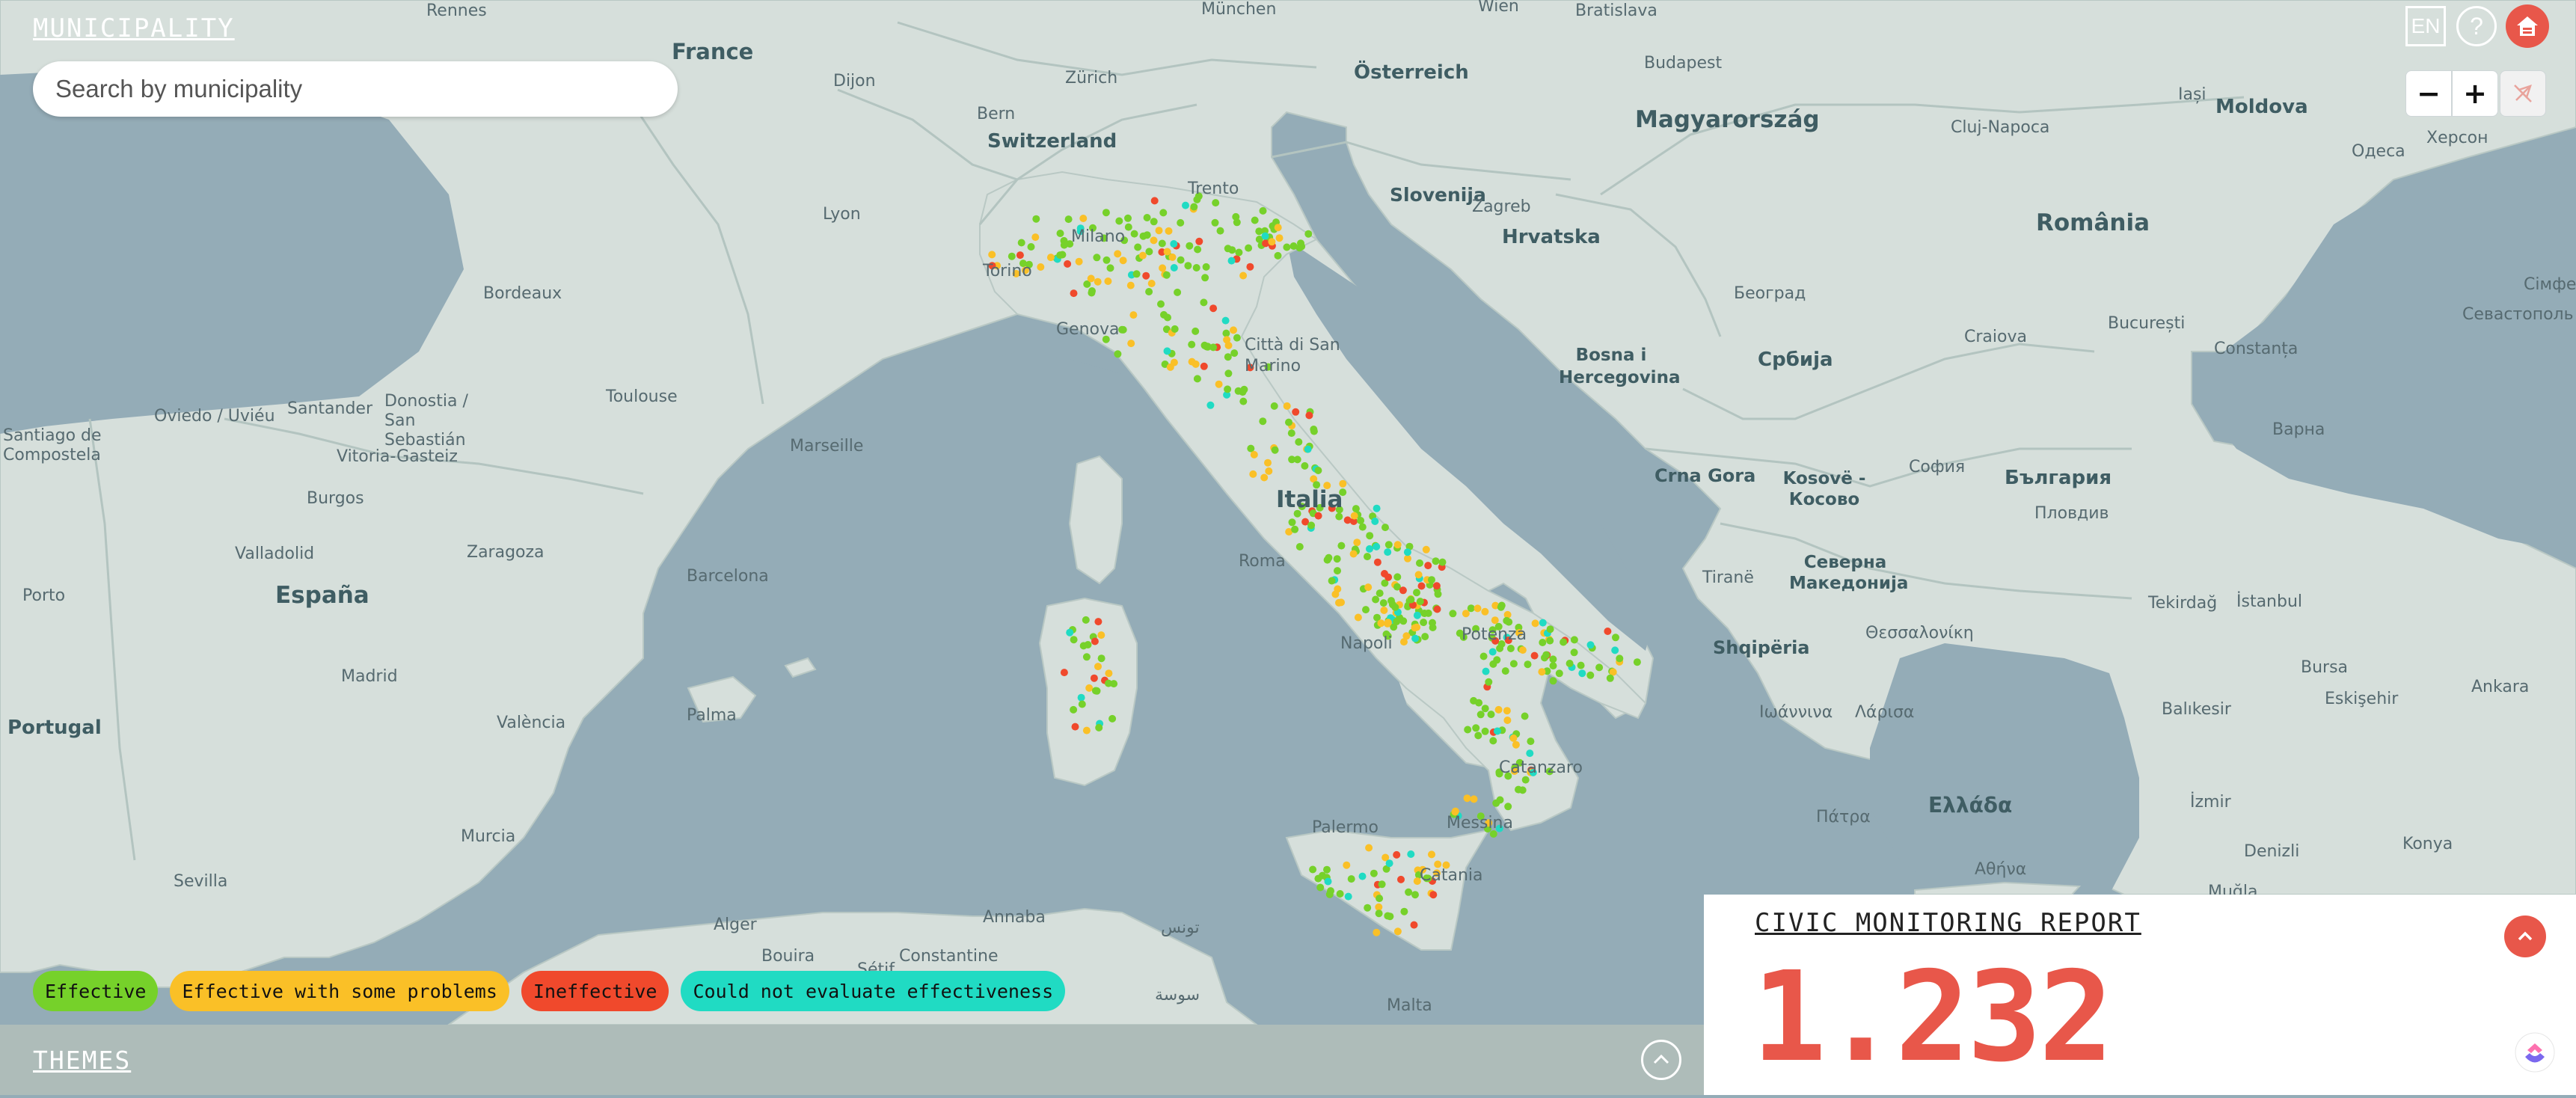  I want to click on themes-toggle-button, so click(1661, 1060).